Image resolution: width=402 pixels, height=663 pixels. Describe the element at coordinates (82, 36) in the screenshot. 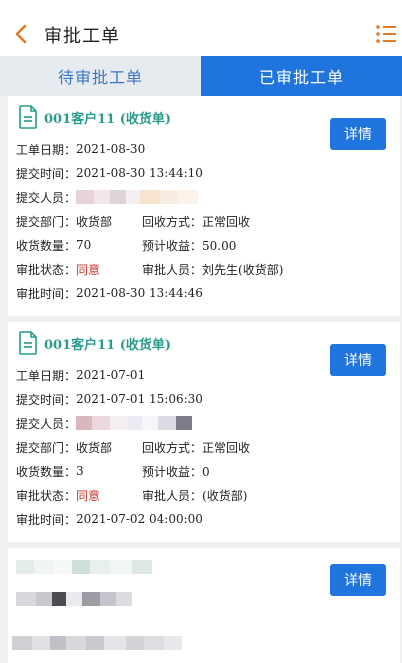

I see `page-title: 审批工单` at that location.